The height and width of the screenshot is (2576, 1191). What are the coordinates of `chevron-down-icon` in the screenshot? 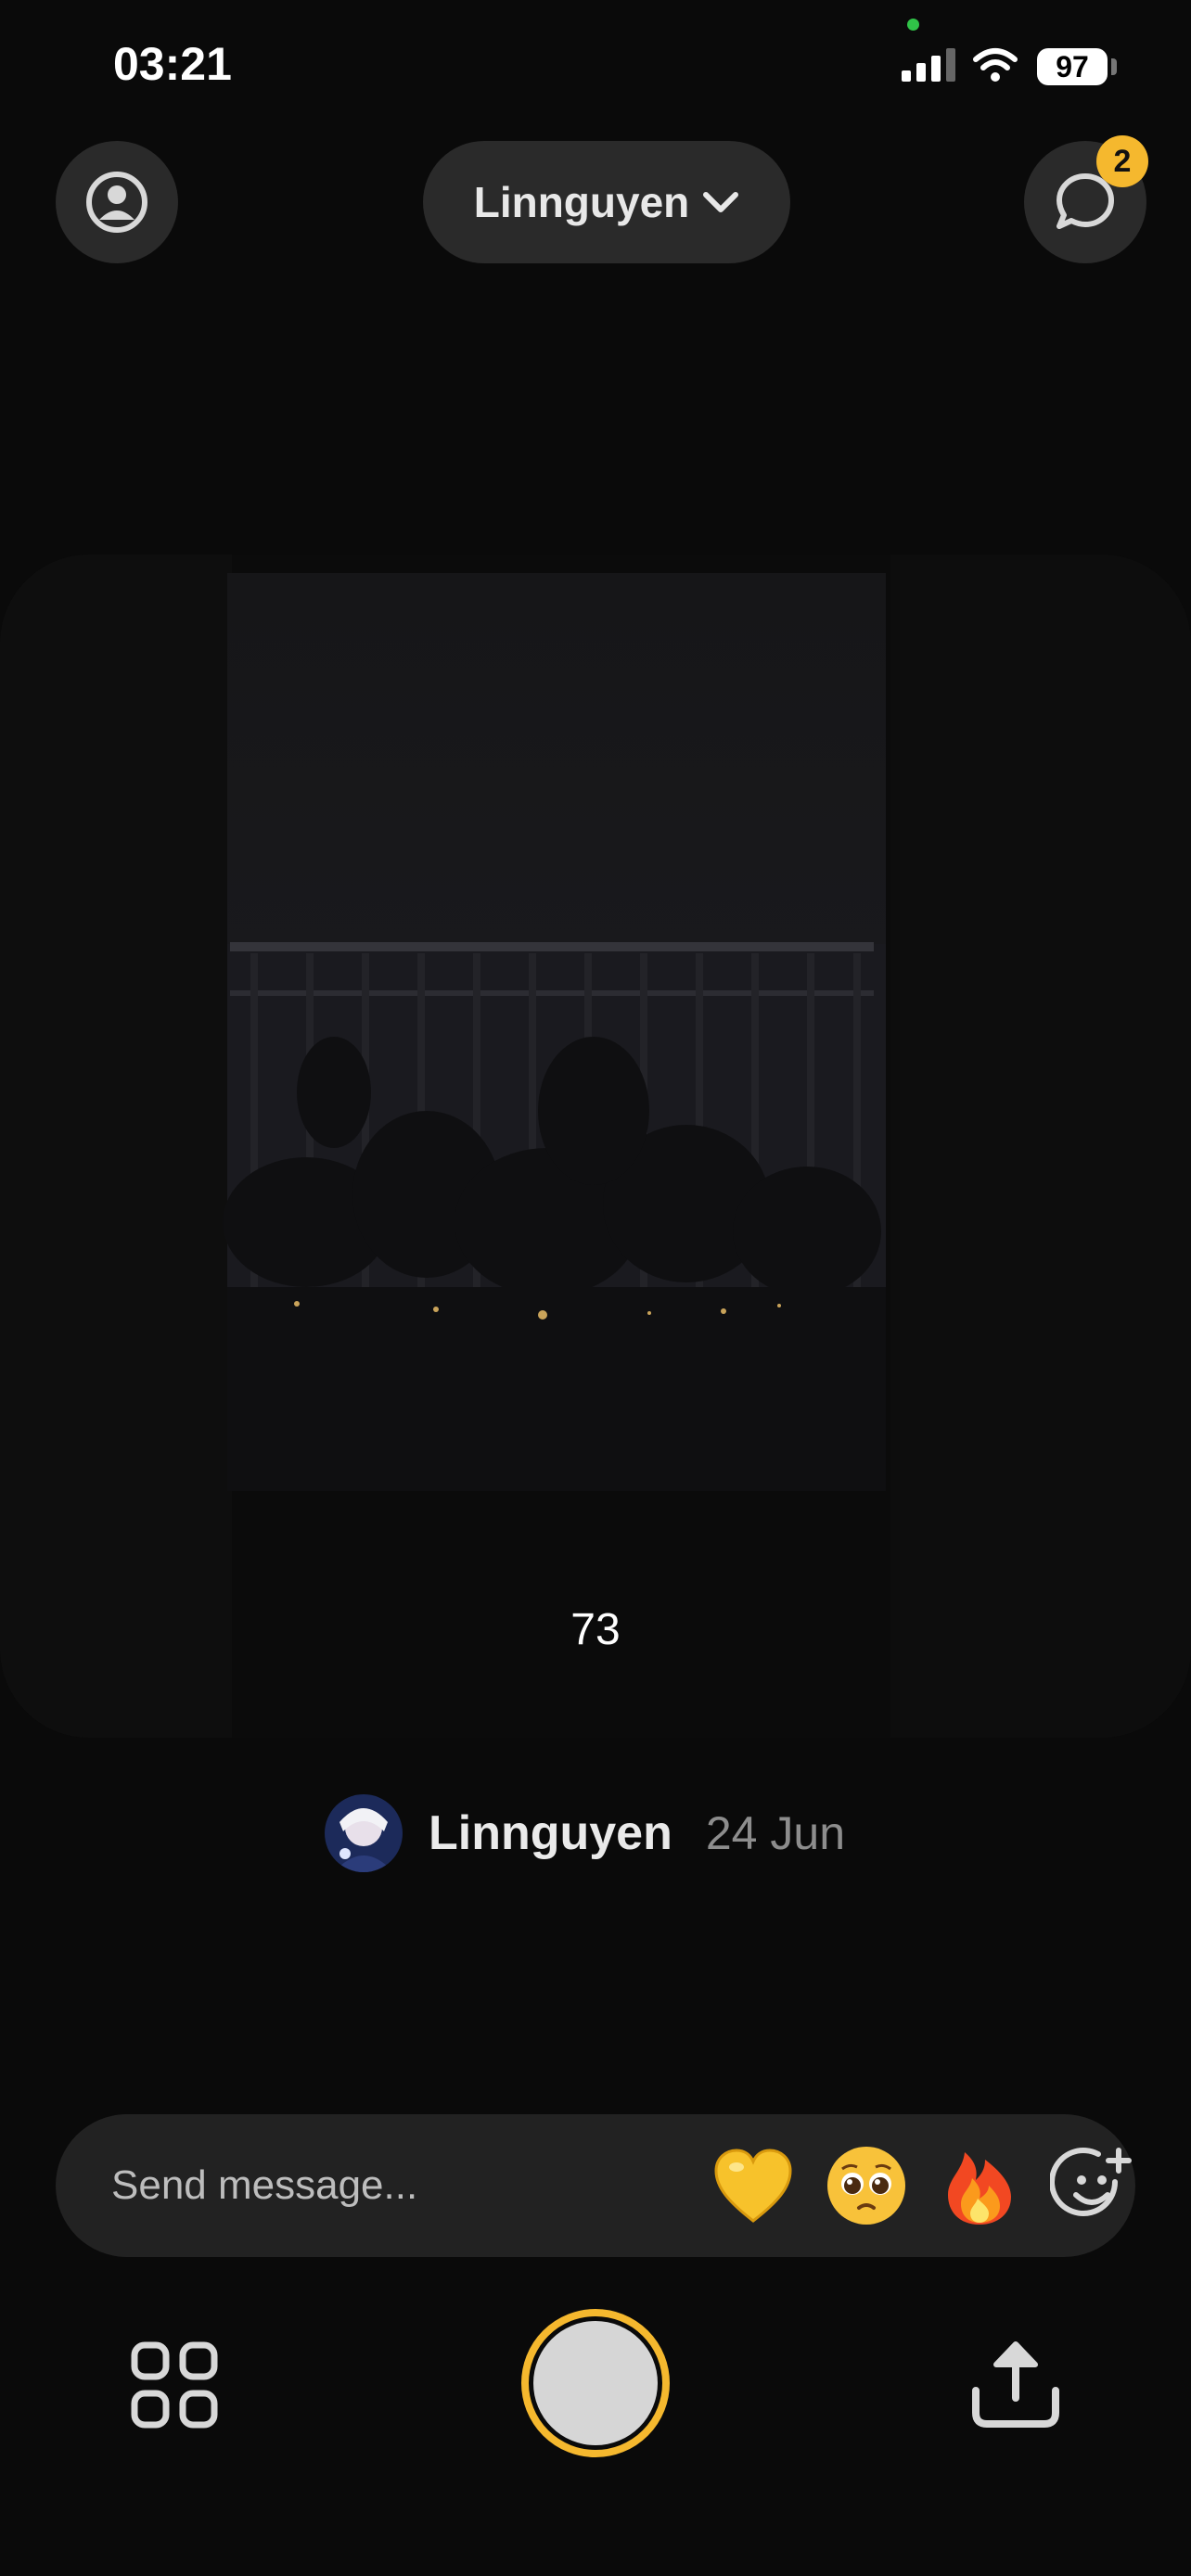 It's located at (721, 202).